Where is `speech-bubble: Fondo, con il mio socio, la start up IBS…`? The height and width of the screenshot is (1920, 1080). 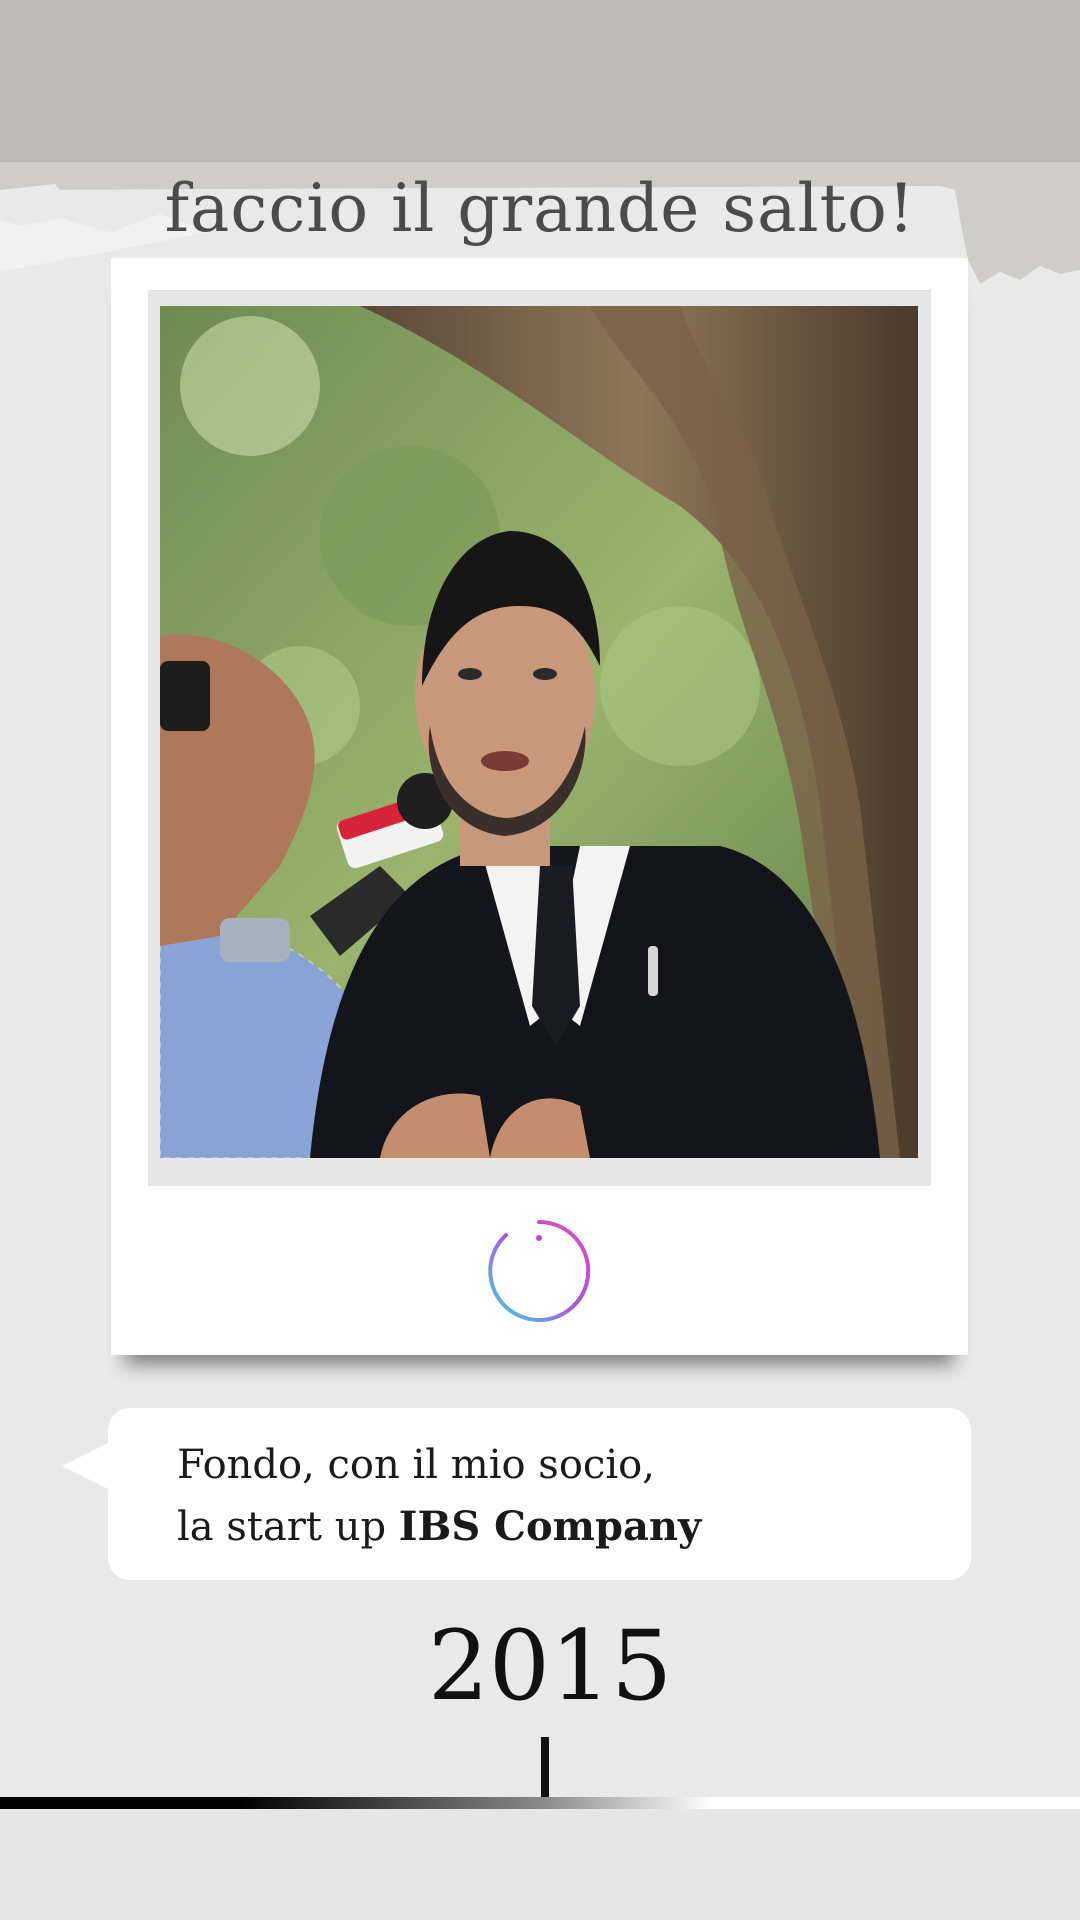 speech-bubble: Fondo, con il mio socio, la start up IBS… is located at coordinates (539, 1494).